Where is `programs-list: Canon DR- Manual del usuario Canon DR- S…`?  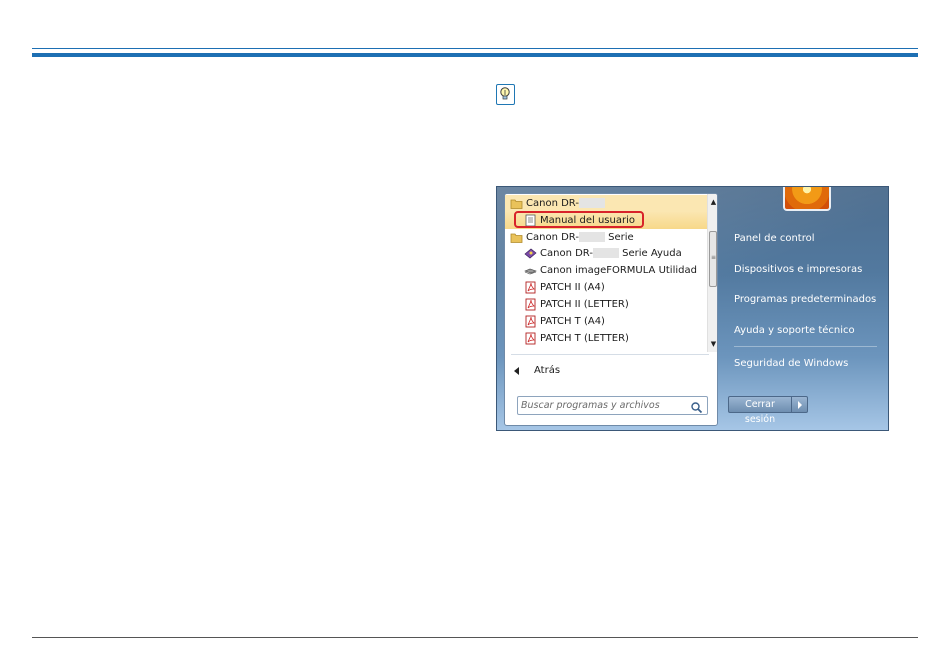
programs-list: Canon DR- Manual del usuario Canon DR- S… is located at coordinates (611, 273).